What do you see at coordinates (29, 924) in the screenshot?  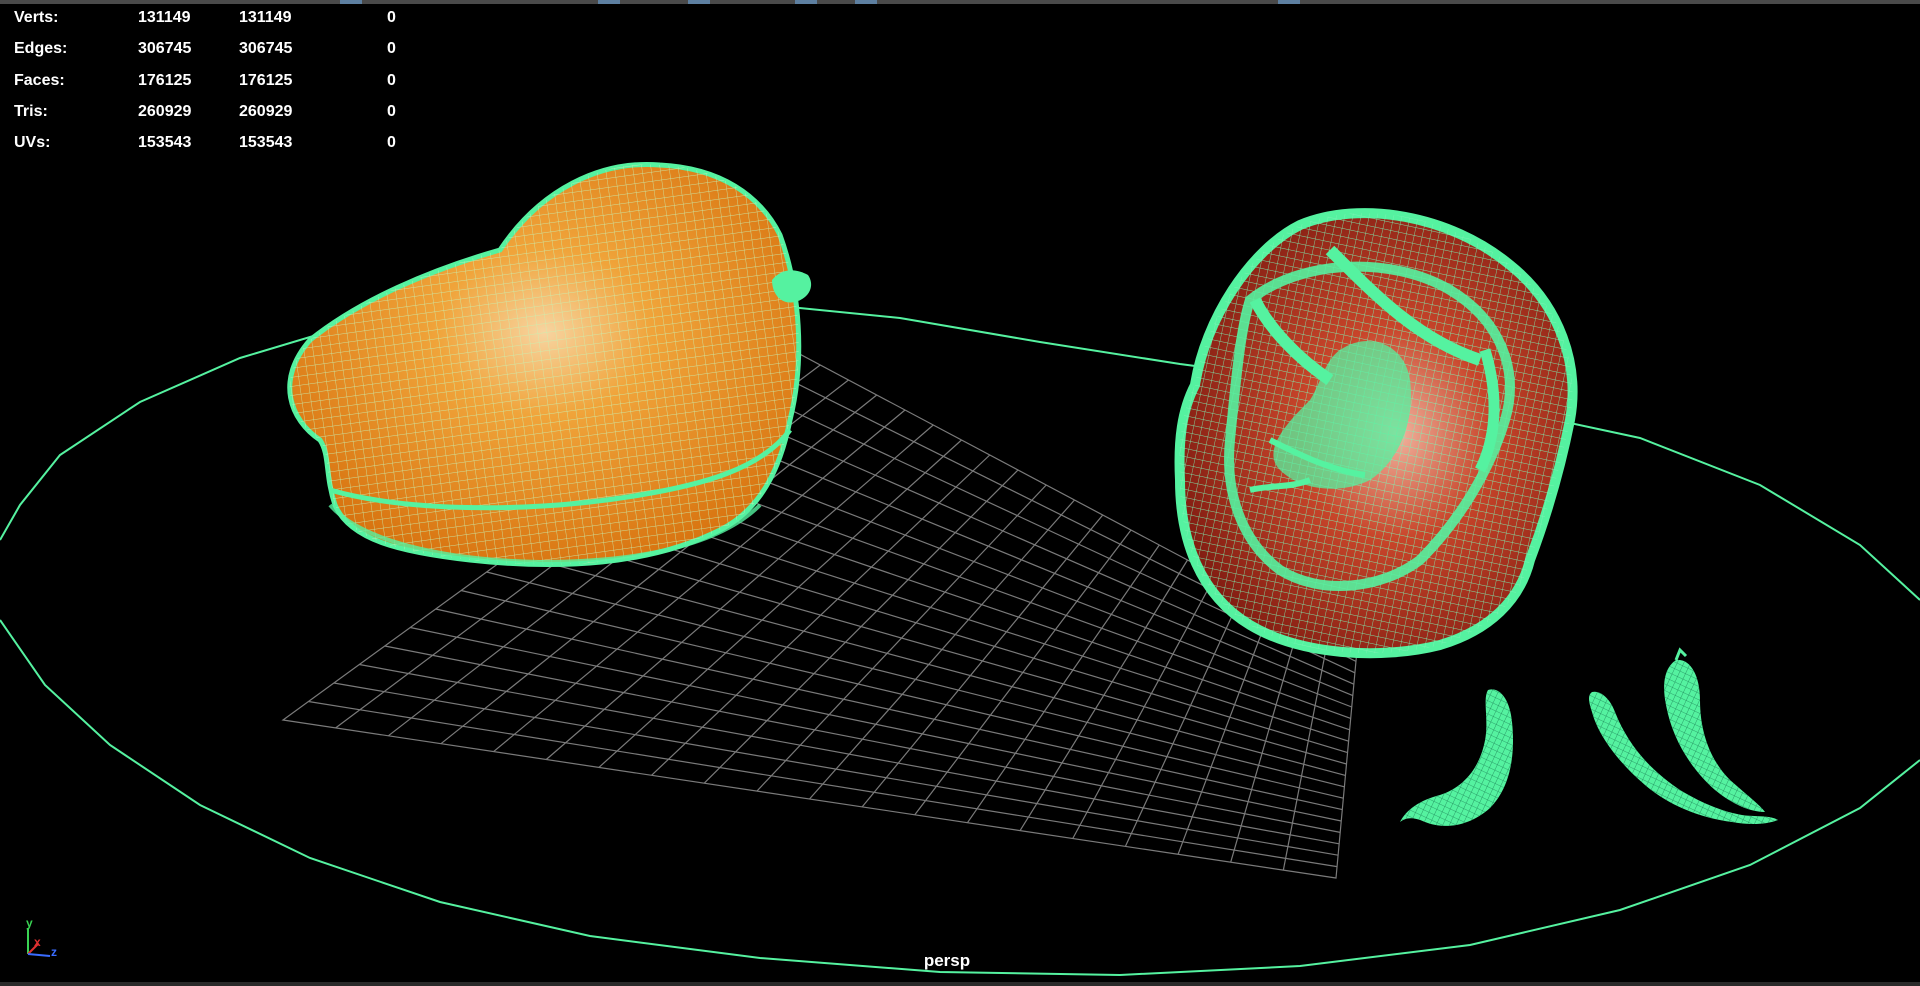 I see `y-axis-label: y` at bounding box center [29, 924].